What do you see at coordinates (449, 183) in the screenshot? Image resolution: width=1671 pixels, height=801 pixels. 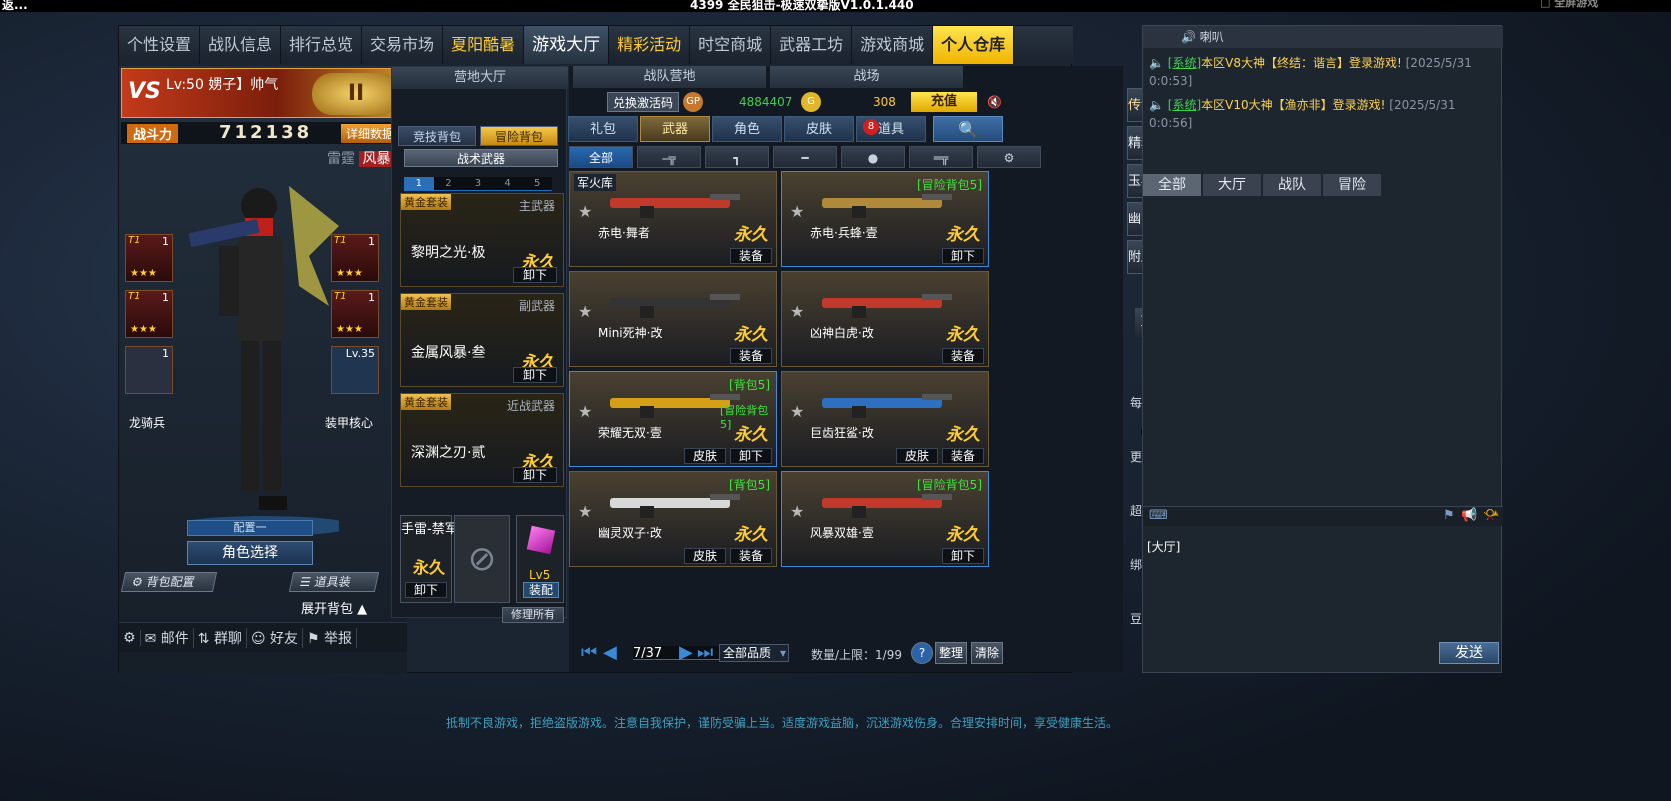 I see `bag-page-tab: 2` at bounding box center [449, 183].